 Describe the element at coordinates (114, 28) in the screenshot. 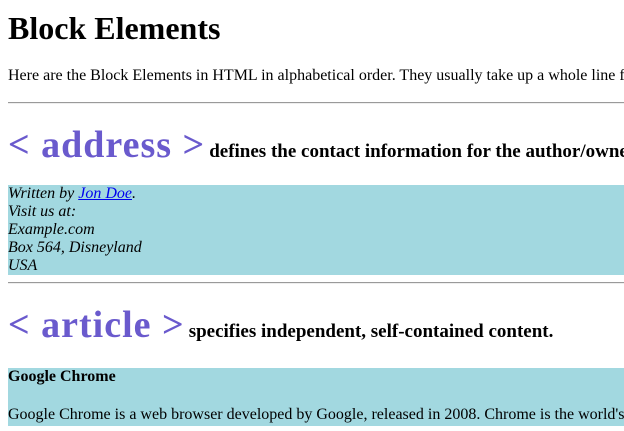

I see `page-title: Block Elements` at that location.